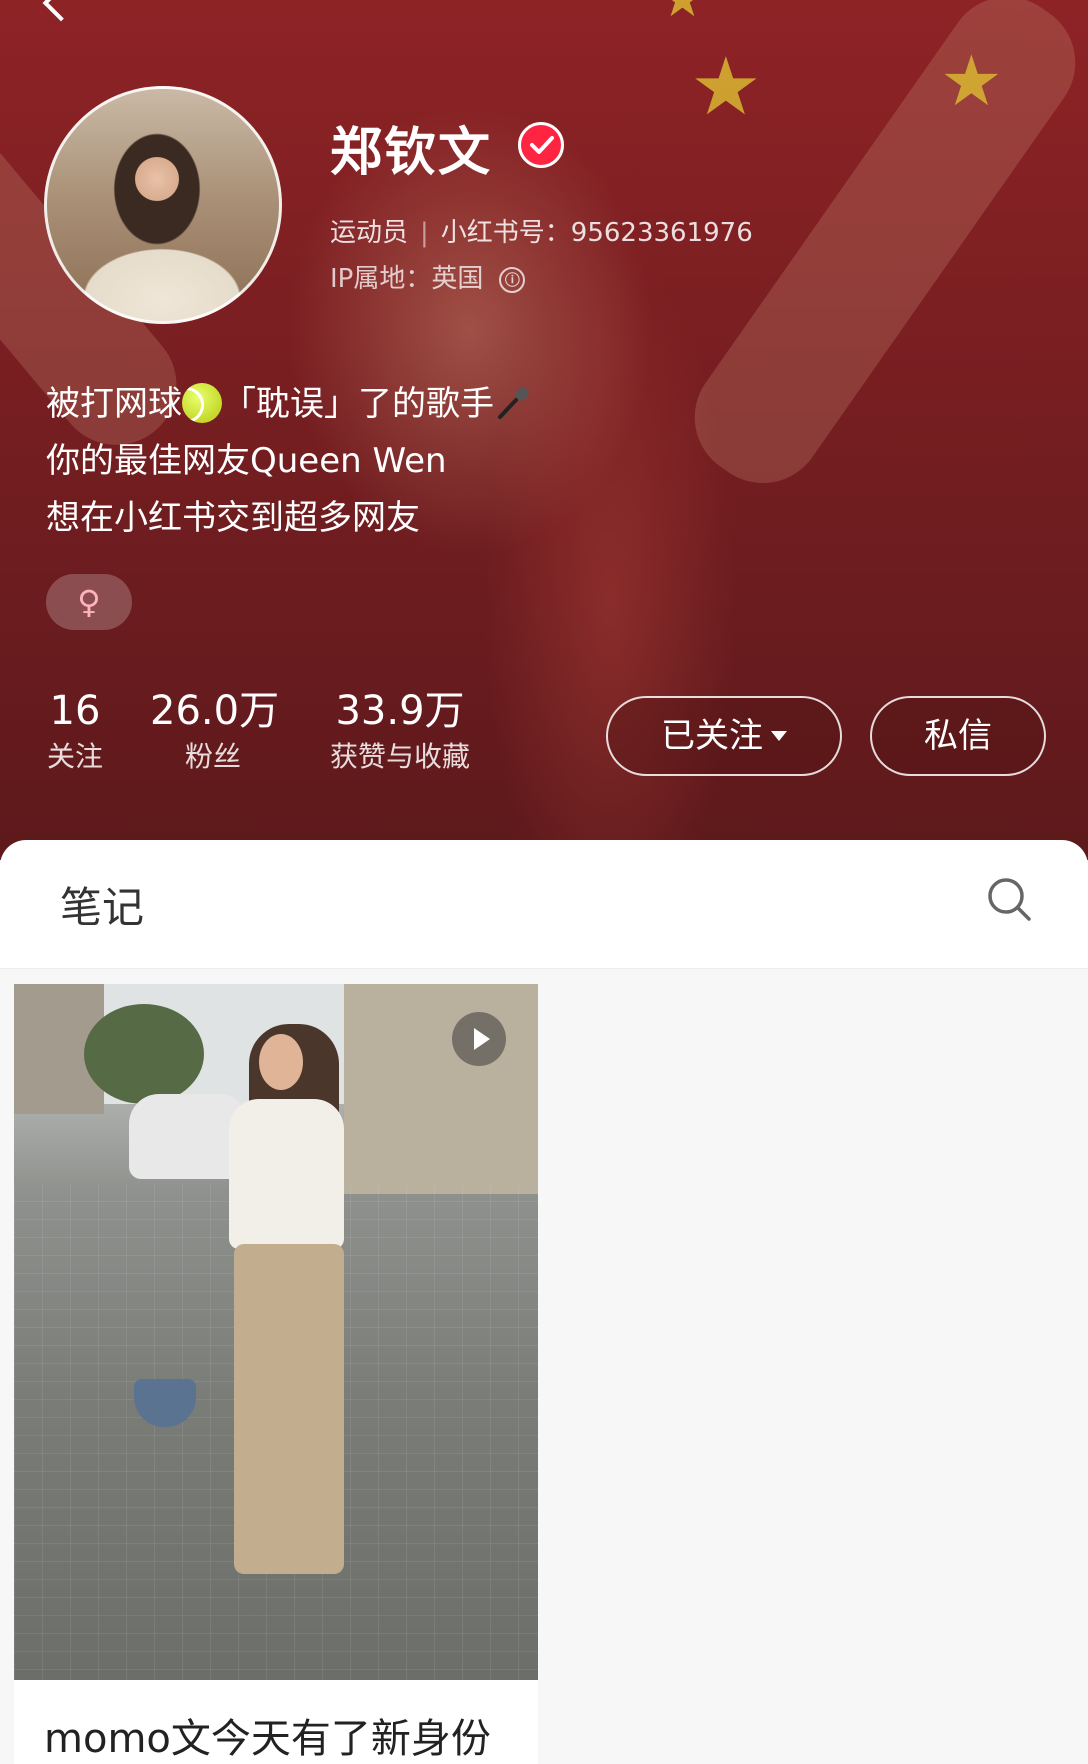 The height and width of the screenshot is (1764, 1088). I want to click on ip-value: 英国, so click(457, 279).